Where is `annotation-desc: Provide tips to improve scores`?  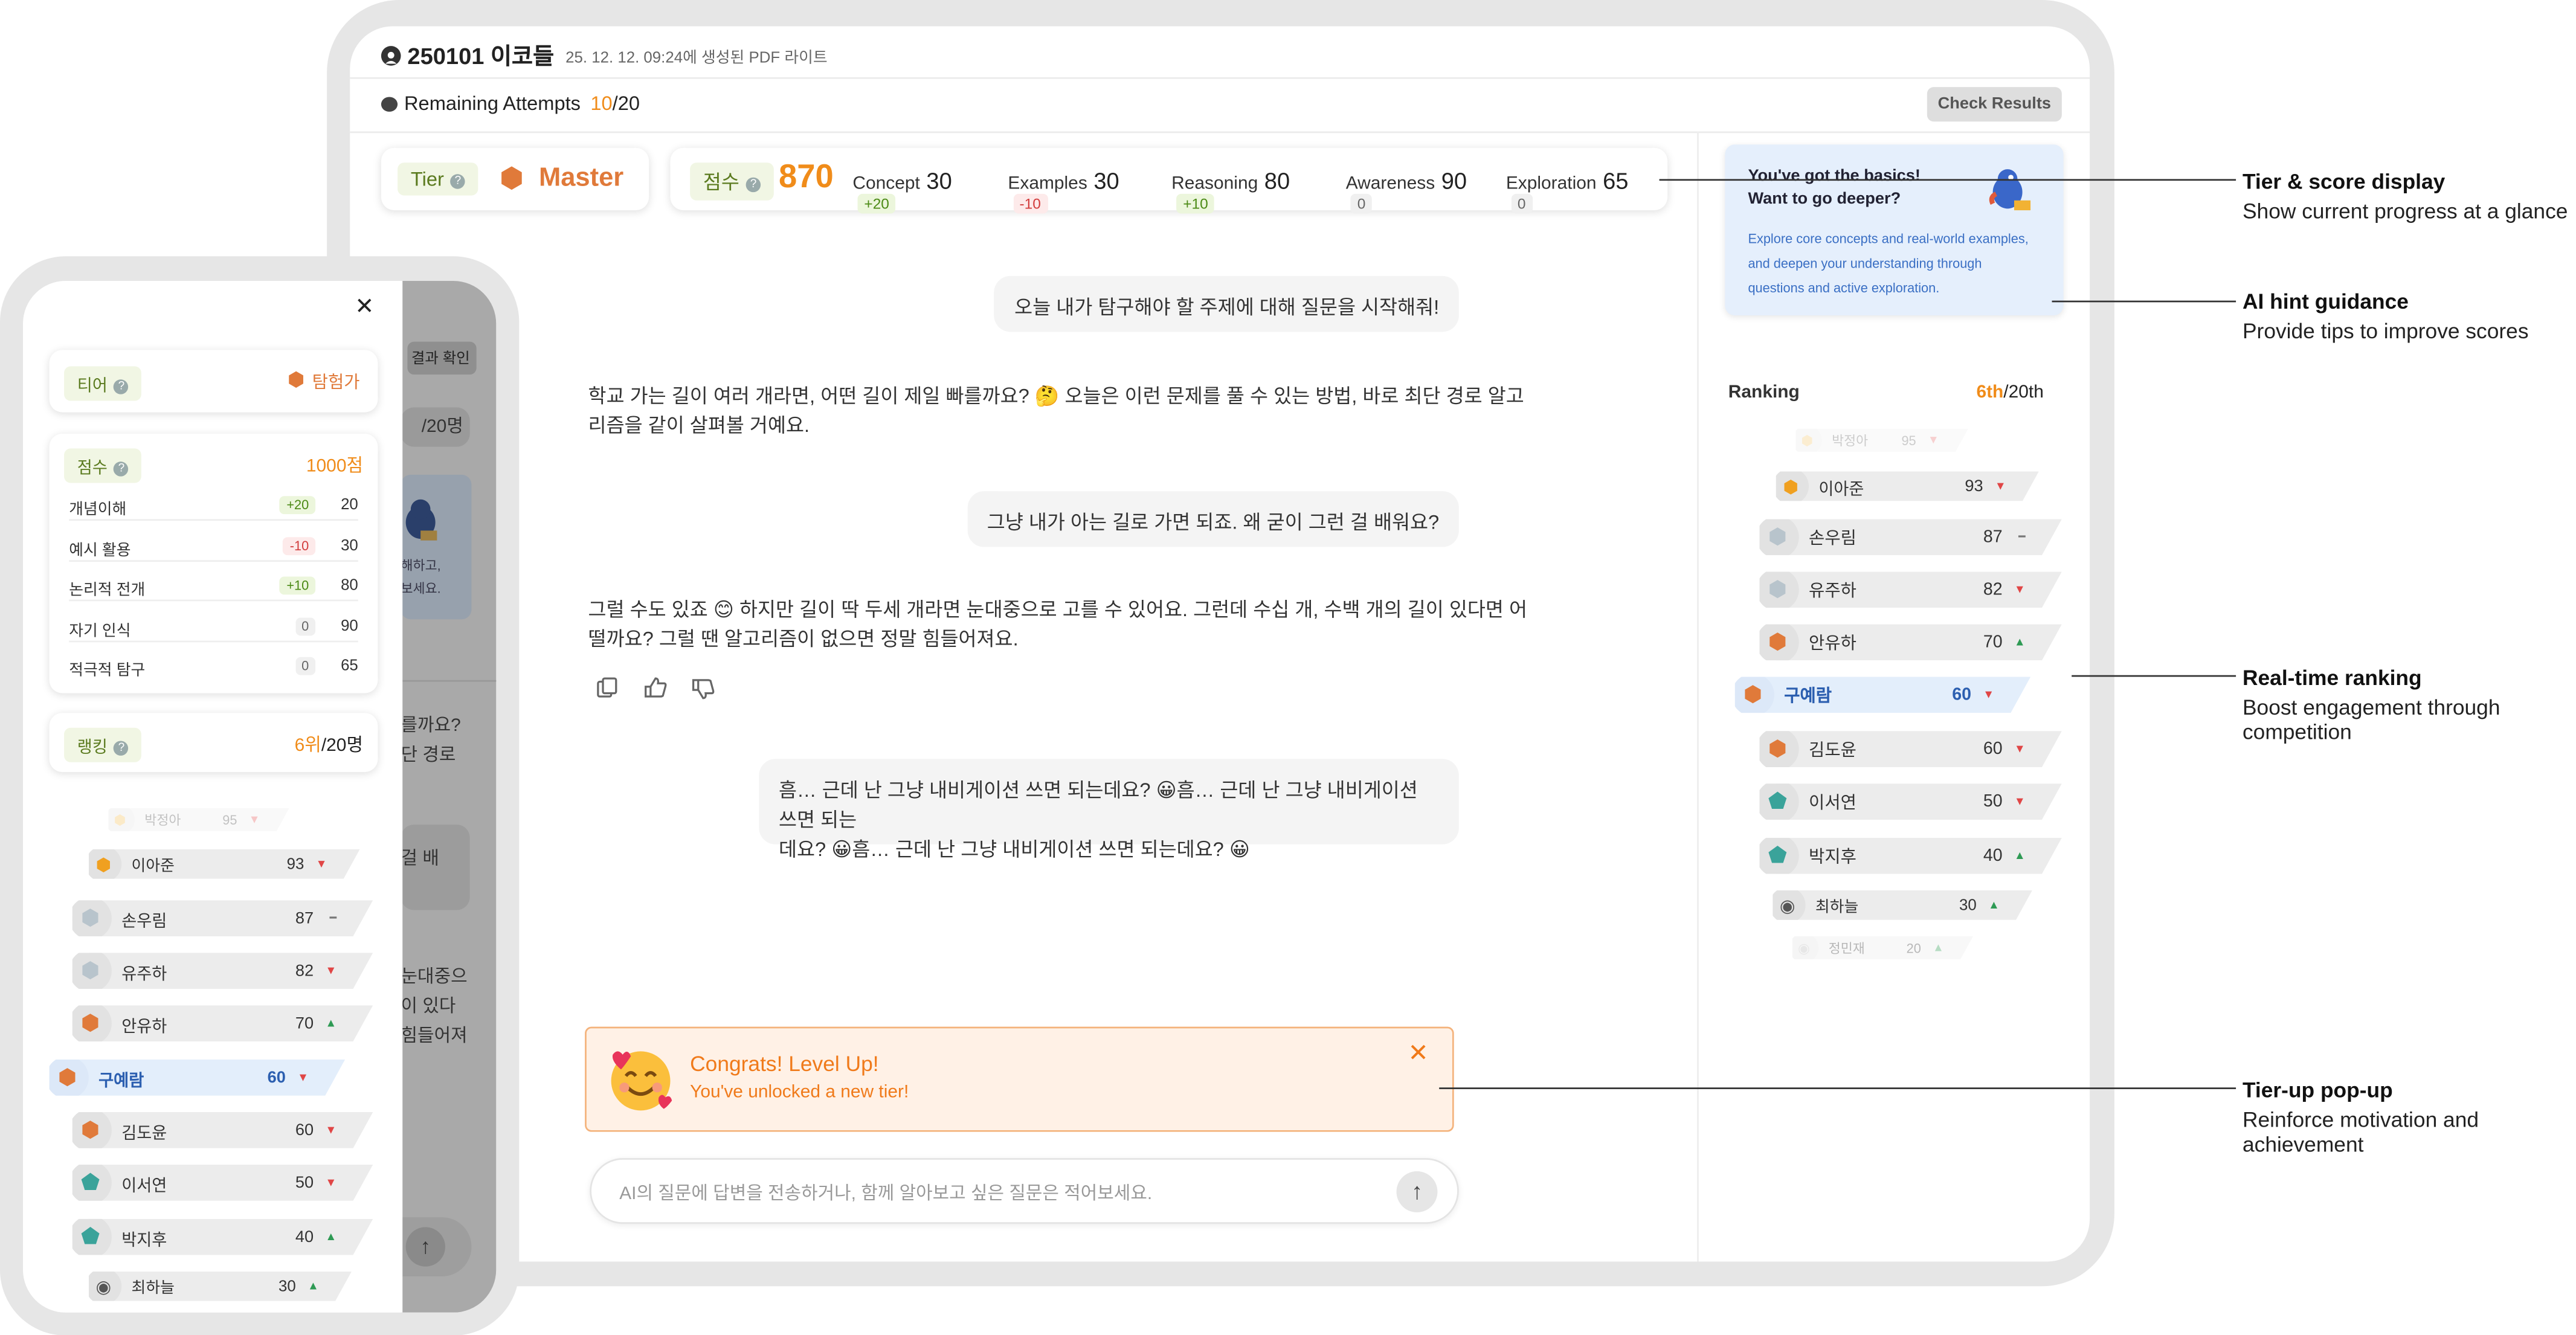
annotation-desc: Provide tips to improve scores is located at coordinates (2385, 331).